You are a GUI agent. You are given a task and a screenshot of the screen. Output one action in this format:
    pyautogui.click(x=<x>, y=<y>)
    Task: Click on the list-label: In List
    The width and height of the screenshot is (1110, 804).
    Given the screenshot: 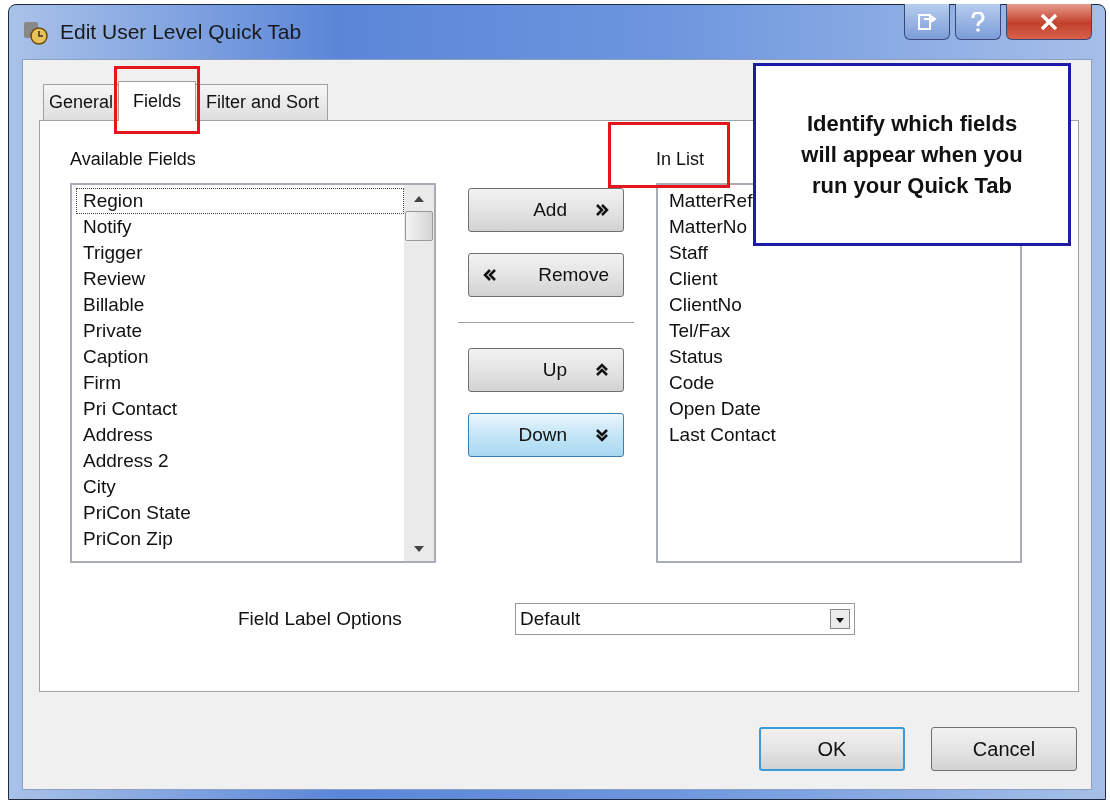 What is the action you would take?
    pyautogui.click(x=680, y=160)
    